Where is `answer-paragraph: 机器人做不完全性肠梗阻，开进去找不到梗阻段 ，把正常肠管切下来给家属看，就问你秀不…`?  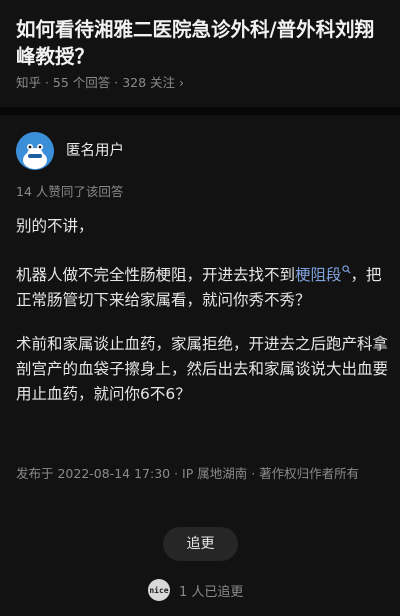 answer-paragraph: 机器人做不完全性肠梗阻，开进去找不到梗阻段 ，把正常肠管切下来给家属看，就问你秀不… is located at coordinates (202, 285).